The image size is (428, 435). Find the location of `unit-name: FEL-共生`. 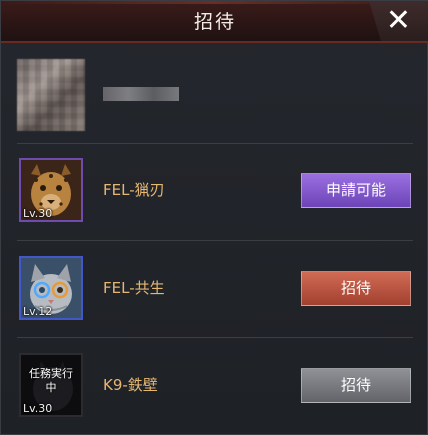

unit-name: FEL-共生 is located at coordinates (134, 288).